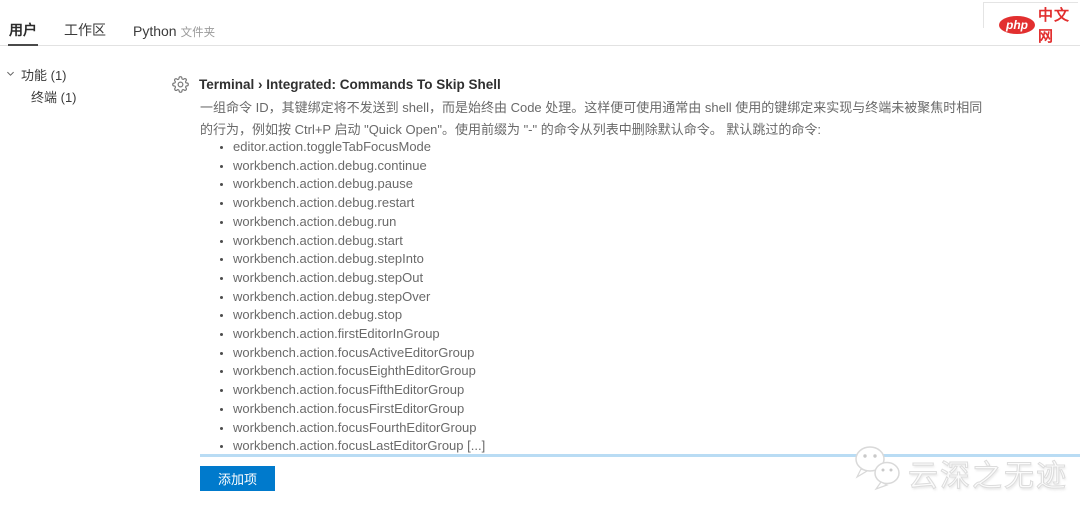 The image size is (1080, 519). Describe the element at coordinates (359, 147) in the screenshot. I see `command-list-item: editor.action.toggleTabFocusMode` at that location.